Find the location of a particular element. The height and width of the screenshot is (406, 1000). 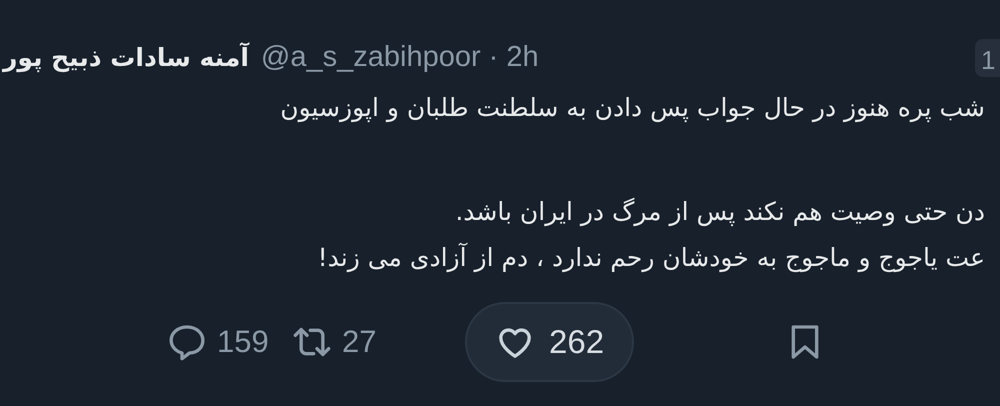

repost-button: 27 is located at coordinates (334, 342).